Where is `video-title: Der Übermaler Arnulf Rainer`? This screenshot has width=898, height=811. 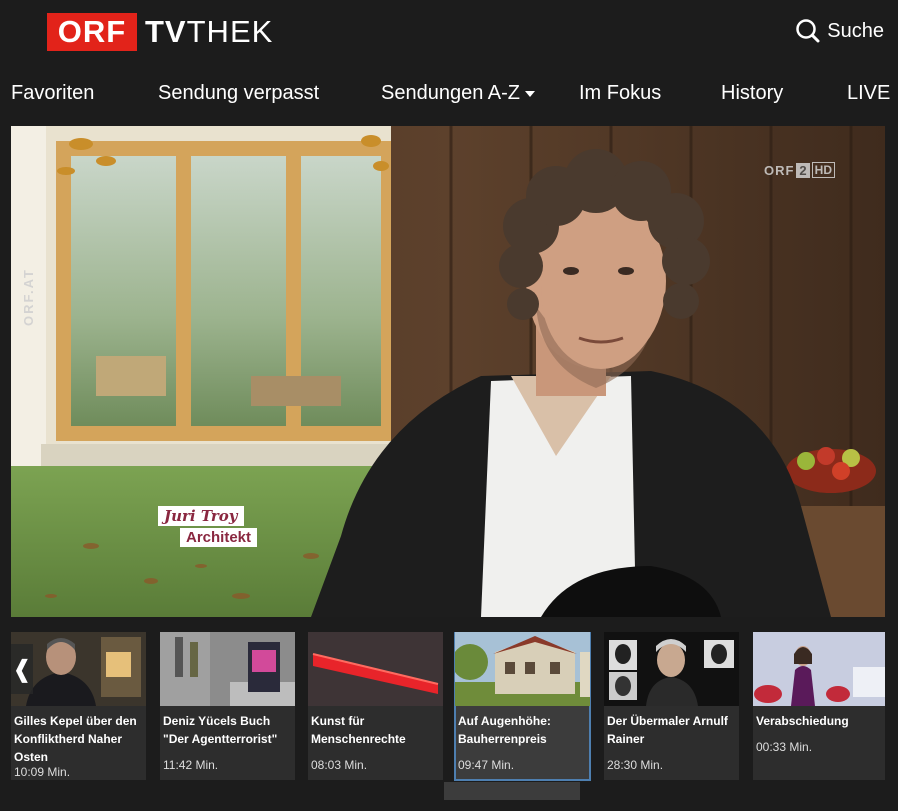
video-title: Der Übermaler Arnulf Rainer is located at coordinates (667, 730).